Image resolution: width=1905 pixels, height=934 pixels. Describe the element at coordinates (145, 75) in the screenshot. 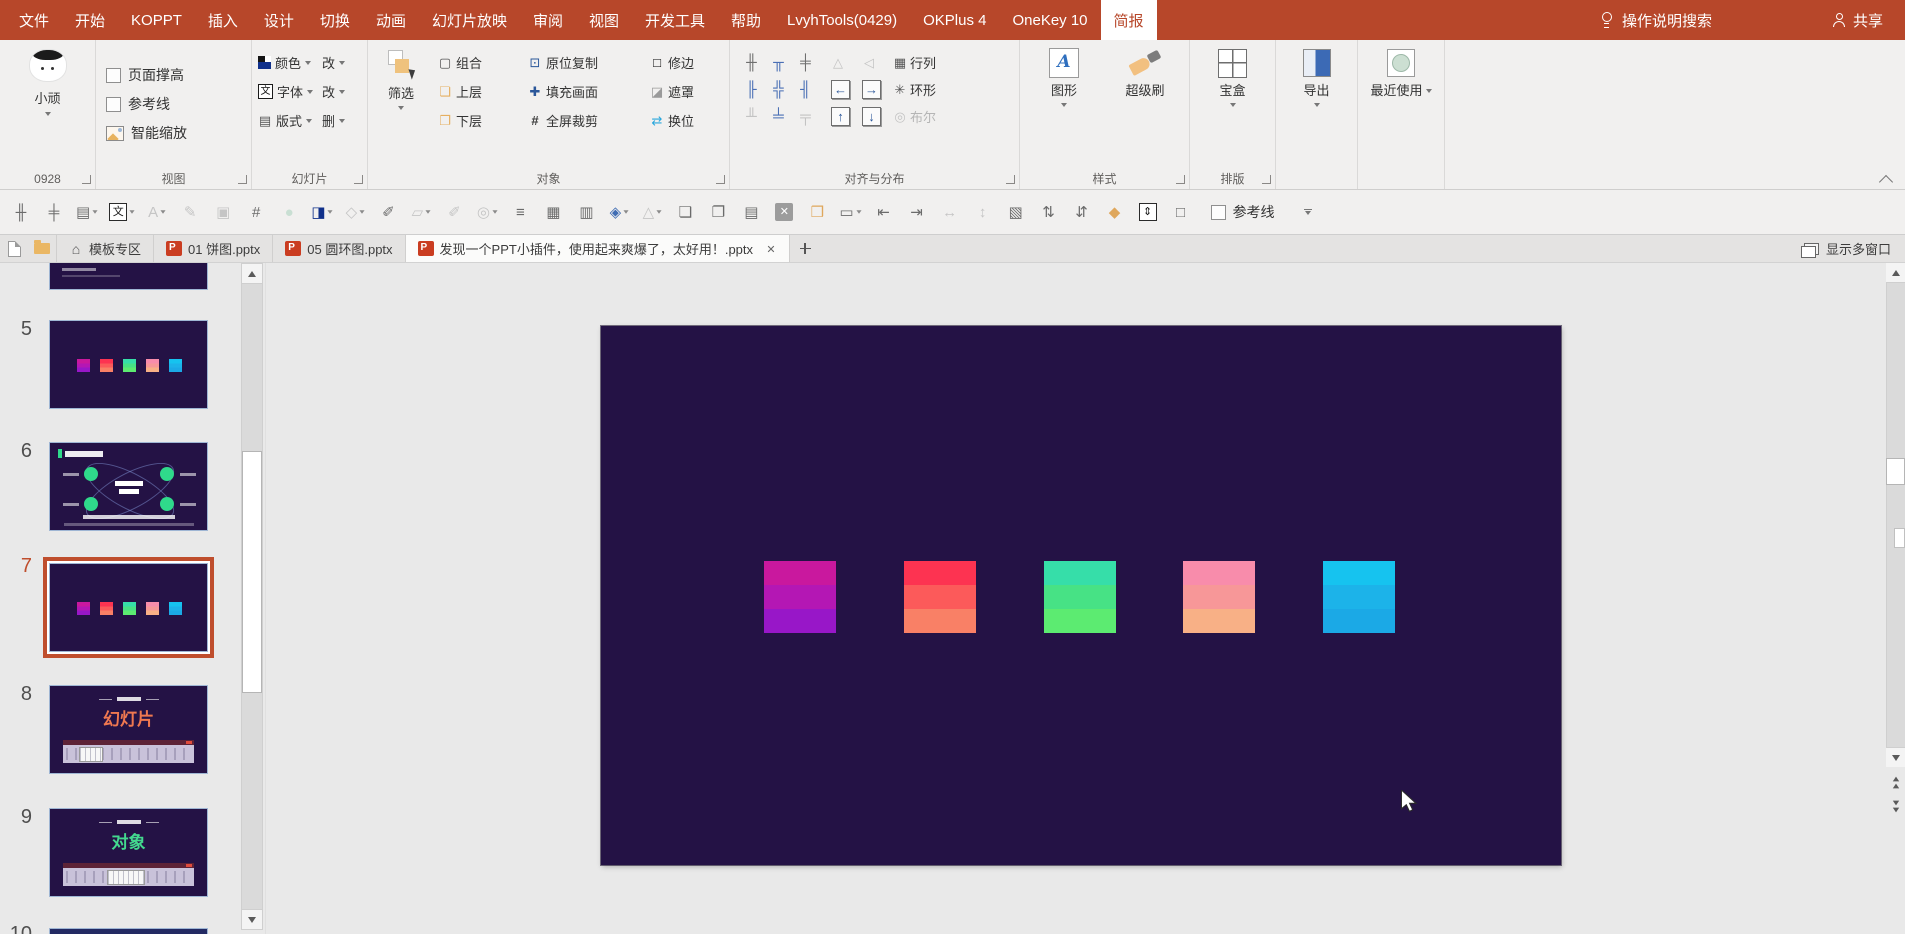

I see `page-height-checkbox: 页面撑高` at that location.